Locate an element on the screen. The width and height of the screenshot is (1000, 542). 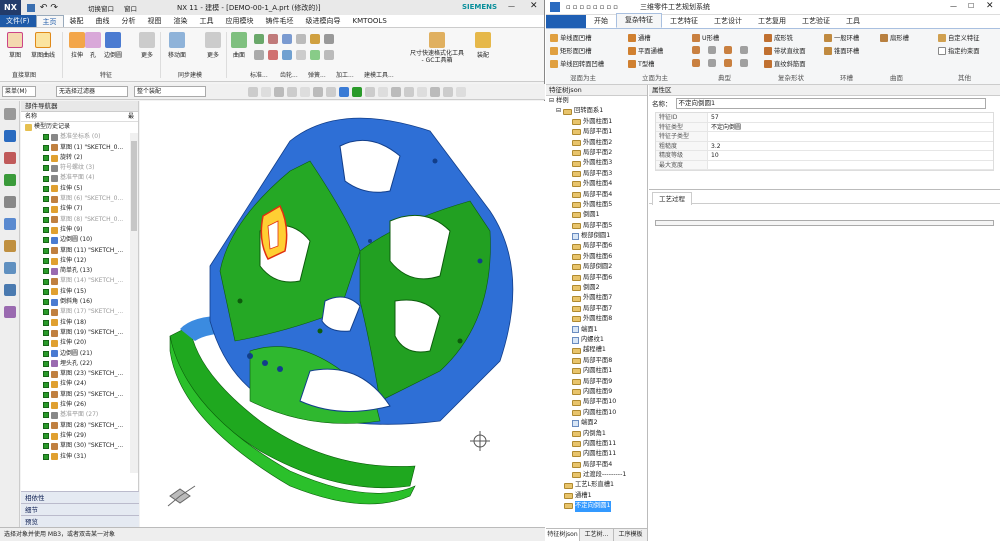
nav-scrollbar is located at coordinates (134, 303).